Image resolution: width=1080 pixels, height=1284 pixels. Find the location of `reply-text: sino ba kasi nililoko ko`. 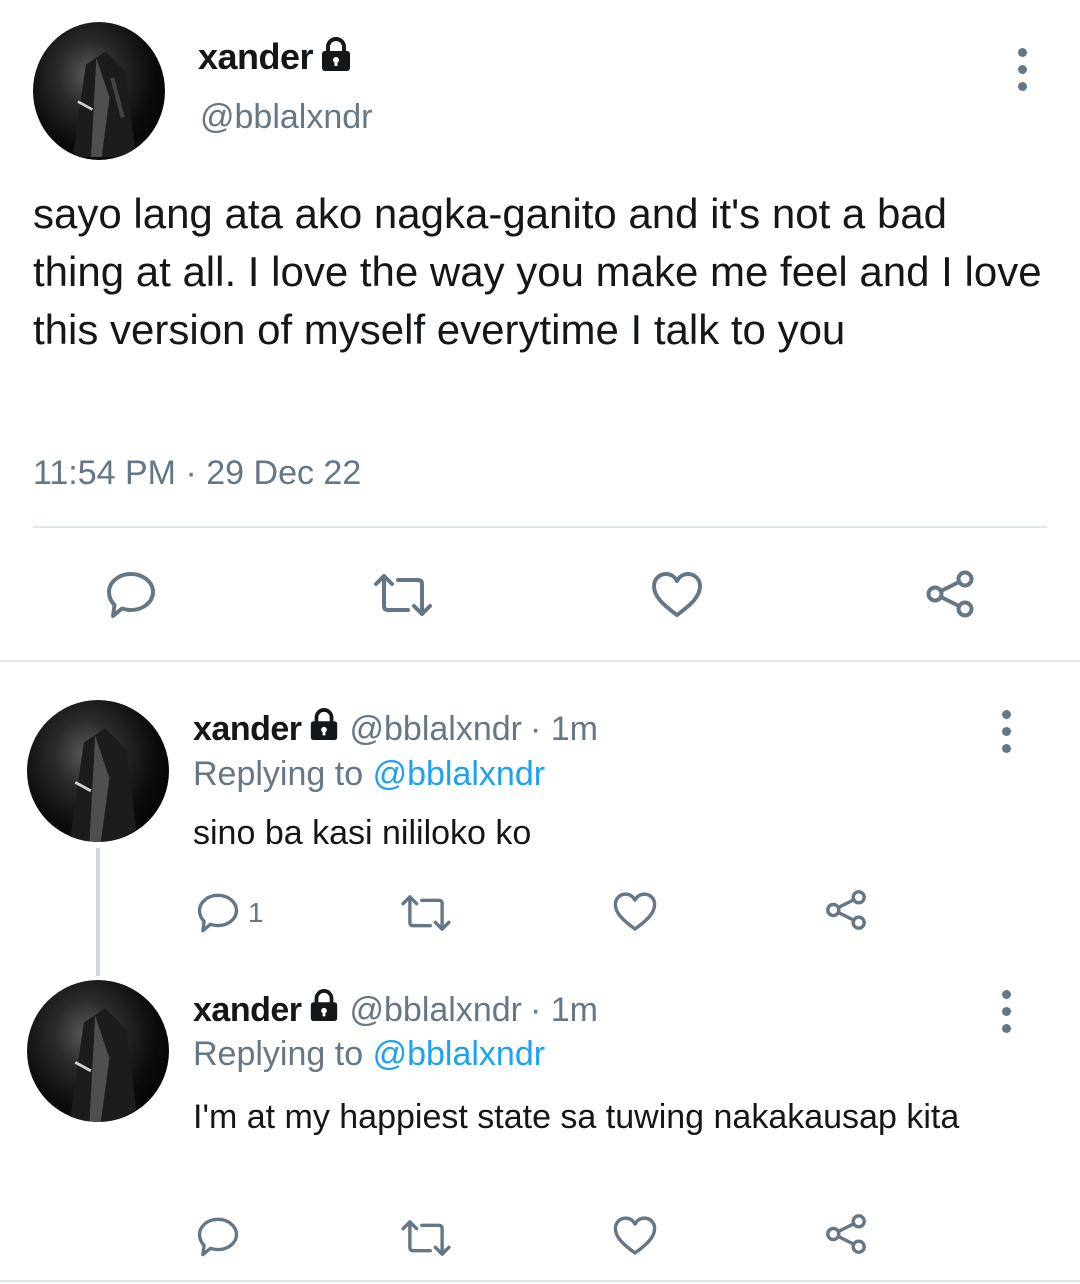

reply-text: sino ba kasi nililoko ko is located at coordinates (362, 833).